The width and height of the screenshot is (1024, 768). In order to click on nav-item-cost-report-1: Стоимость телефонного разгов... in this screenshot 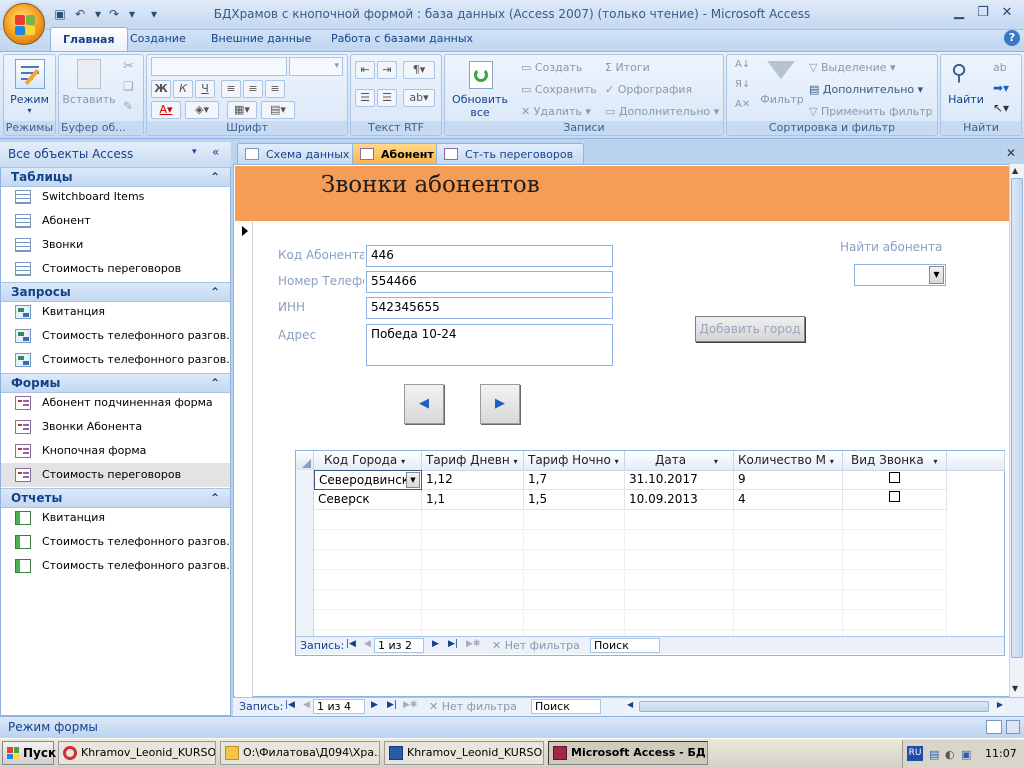, I will do `click(115, 542)`.